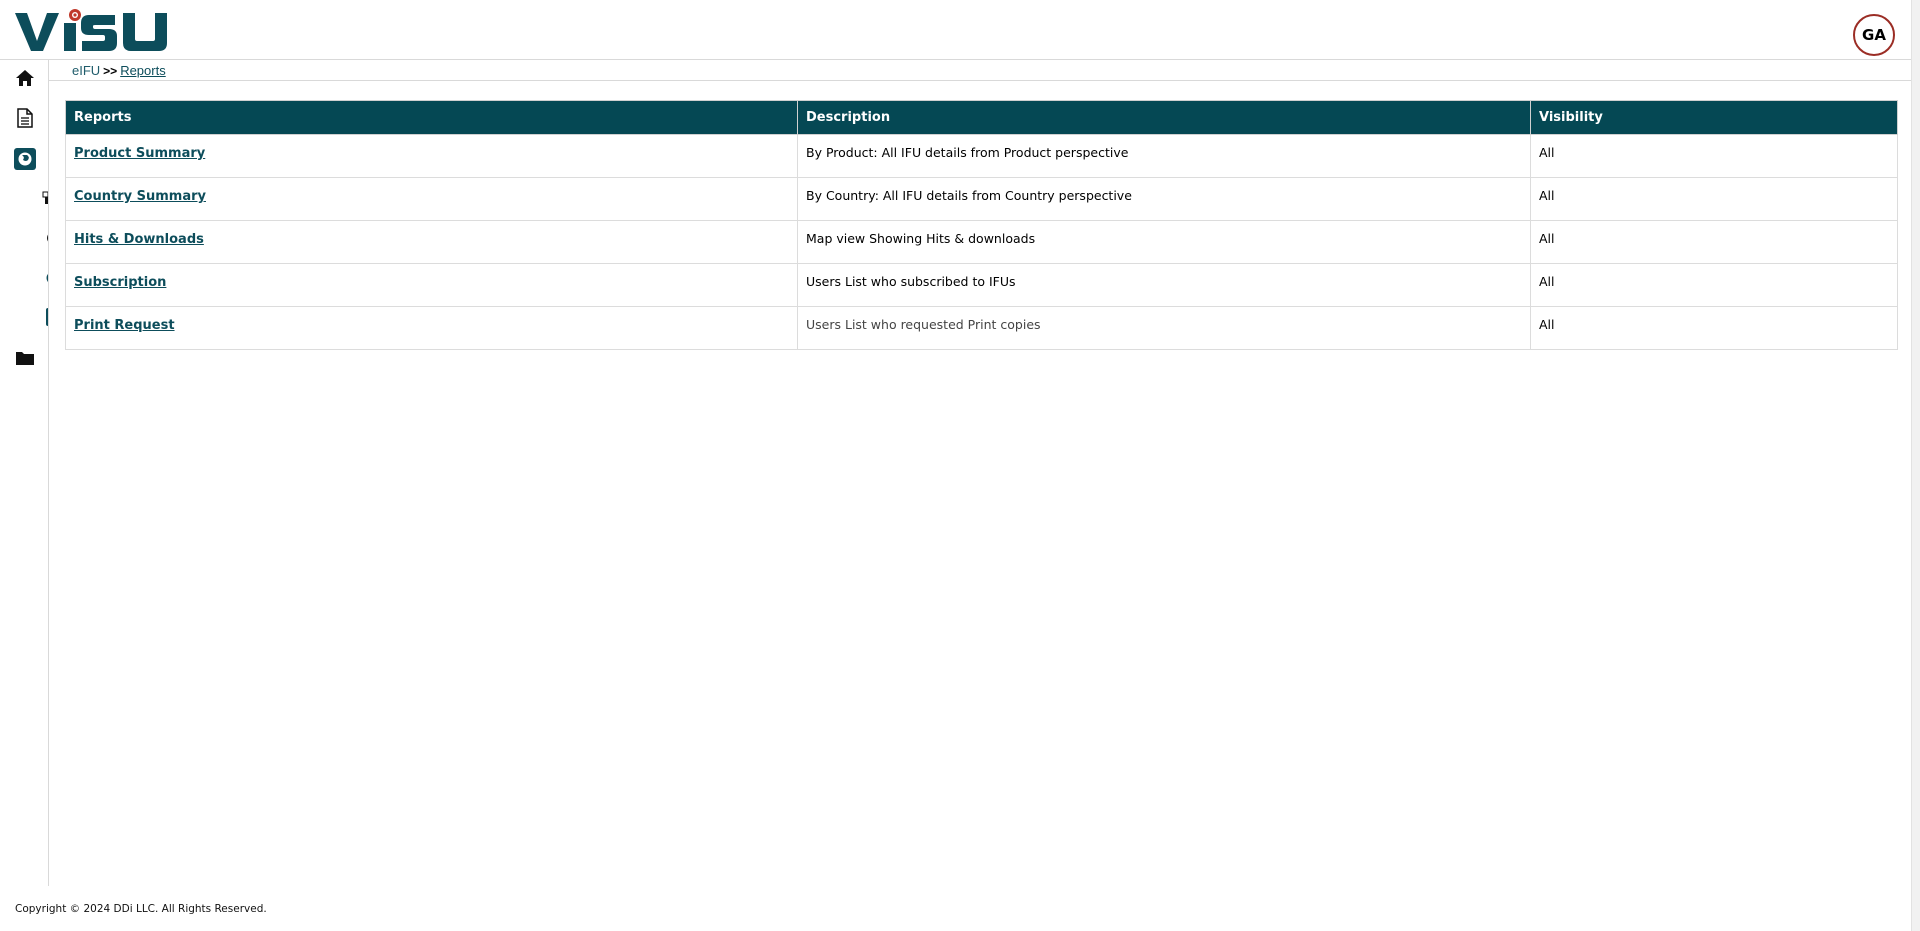 The image size is (1920, 931). I want to click on app-header: GA, so click(955, 30).